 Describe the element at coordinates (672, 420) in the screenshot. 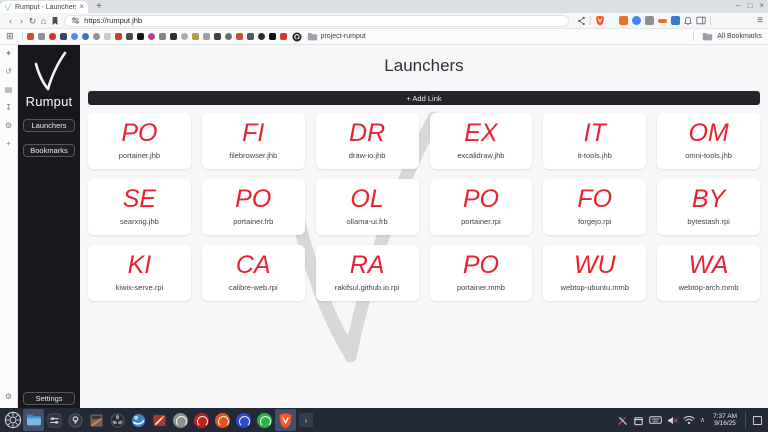

I see `tray-volume-muted-icon` at that location.